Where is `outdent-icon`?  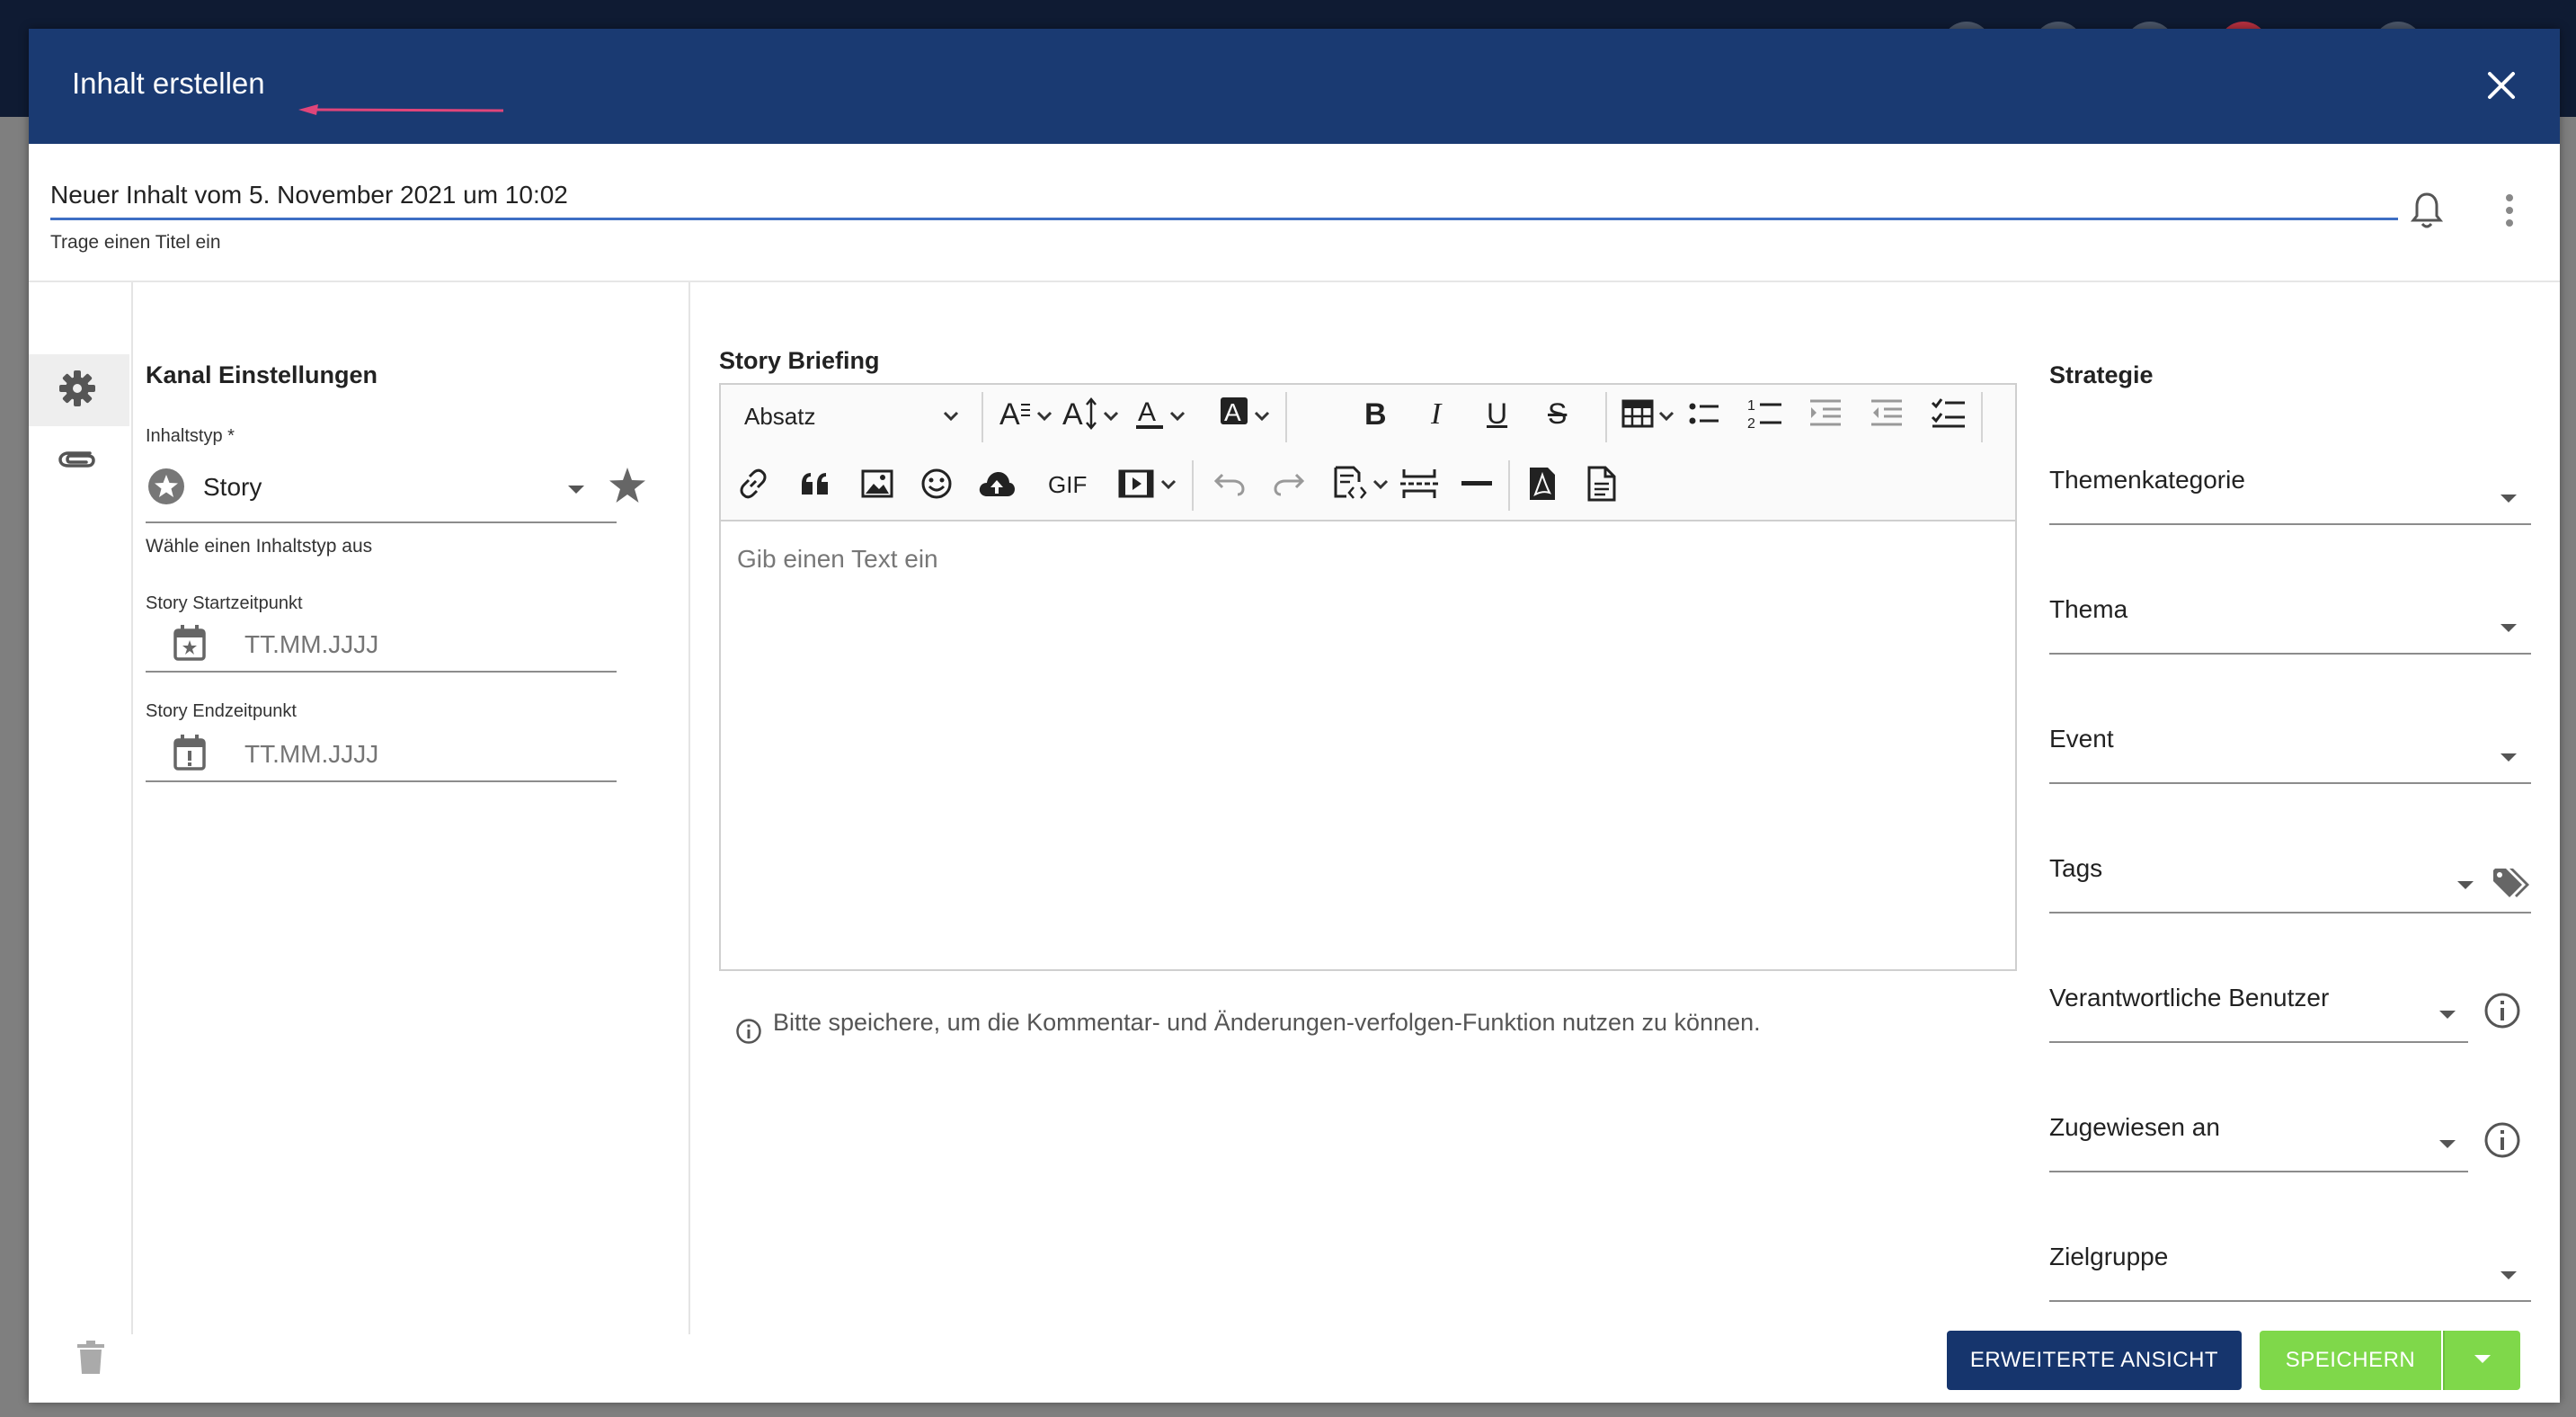
outdent-icon is located at coordinates (1887, 413).